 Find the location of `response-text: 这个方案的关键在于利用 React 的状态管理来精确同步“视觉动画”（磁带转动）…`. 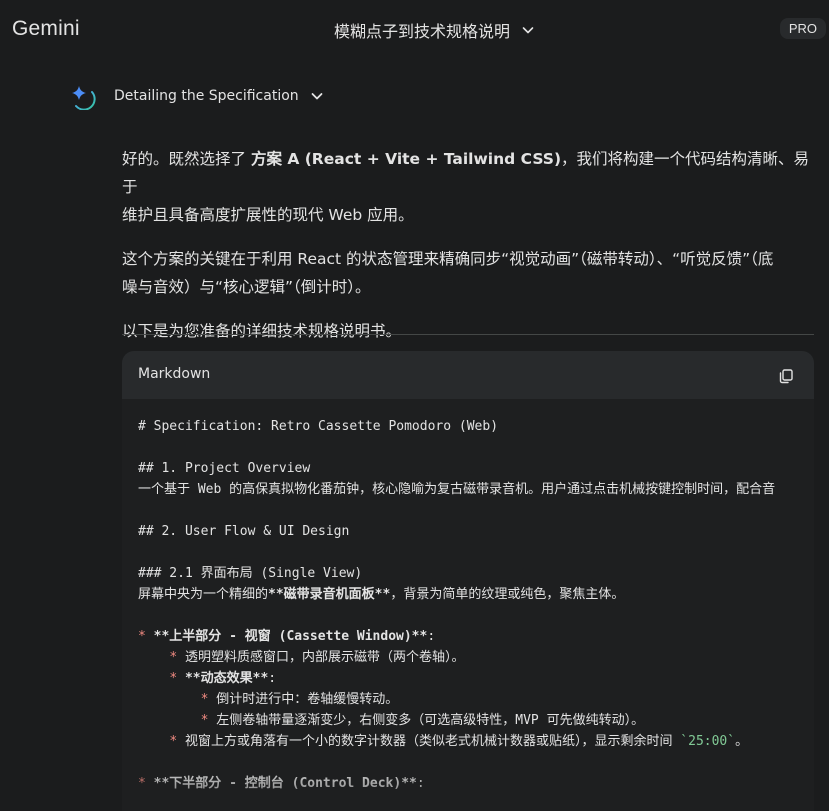

response-text: 这个方案的关键在于利用 React 的状态管理来精确同步“视觉动画”（磁带转动）… is located at coordinates (448, 259).